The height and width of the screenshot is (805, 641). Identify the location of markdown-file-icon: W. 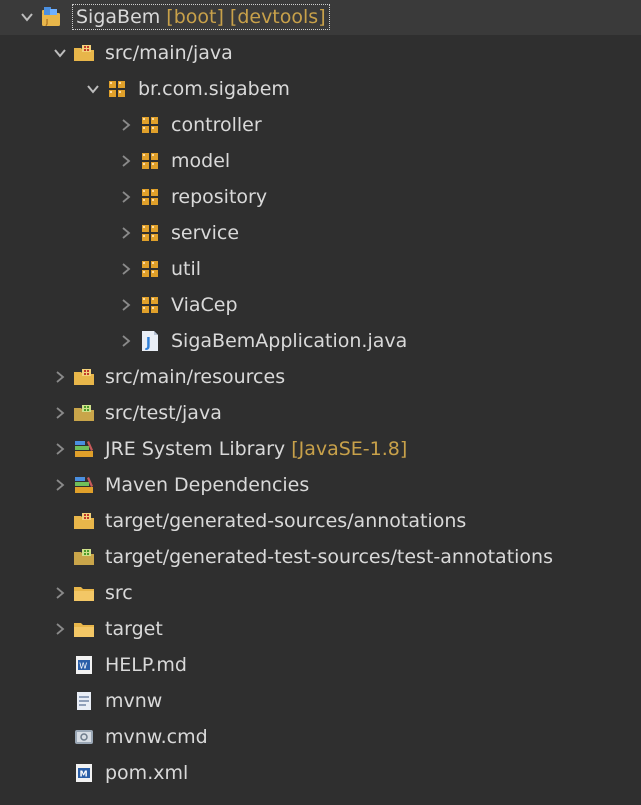
(84, 665).